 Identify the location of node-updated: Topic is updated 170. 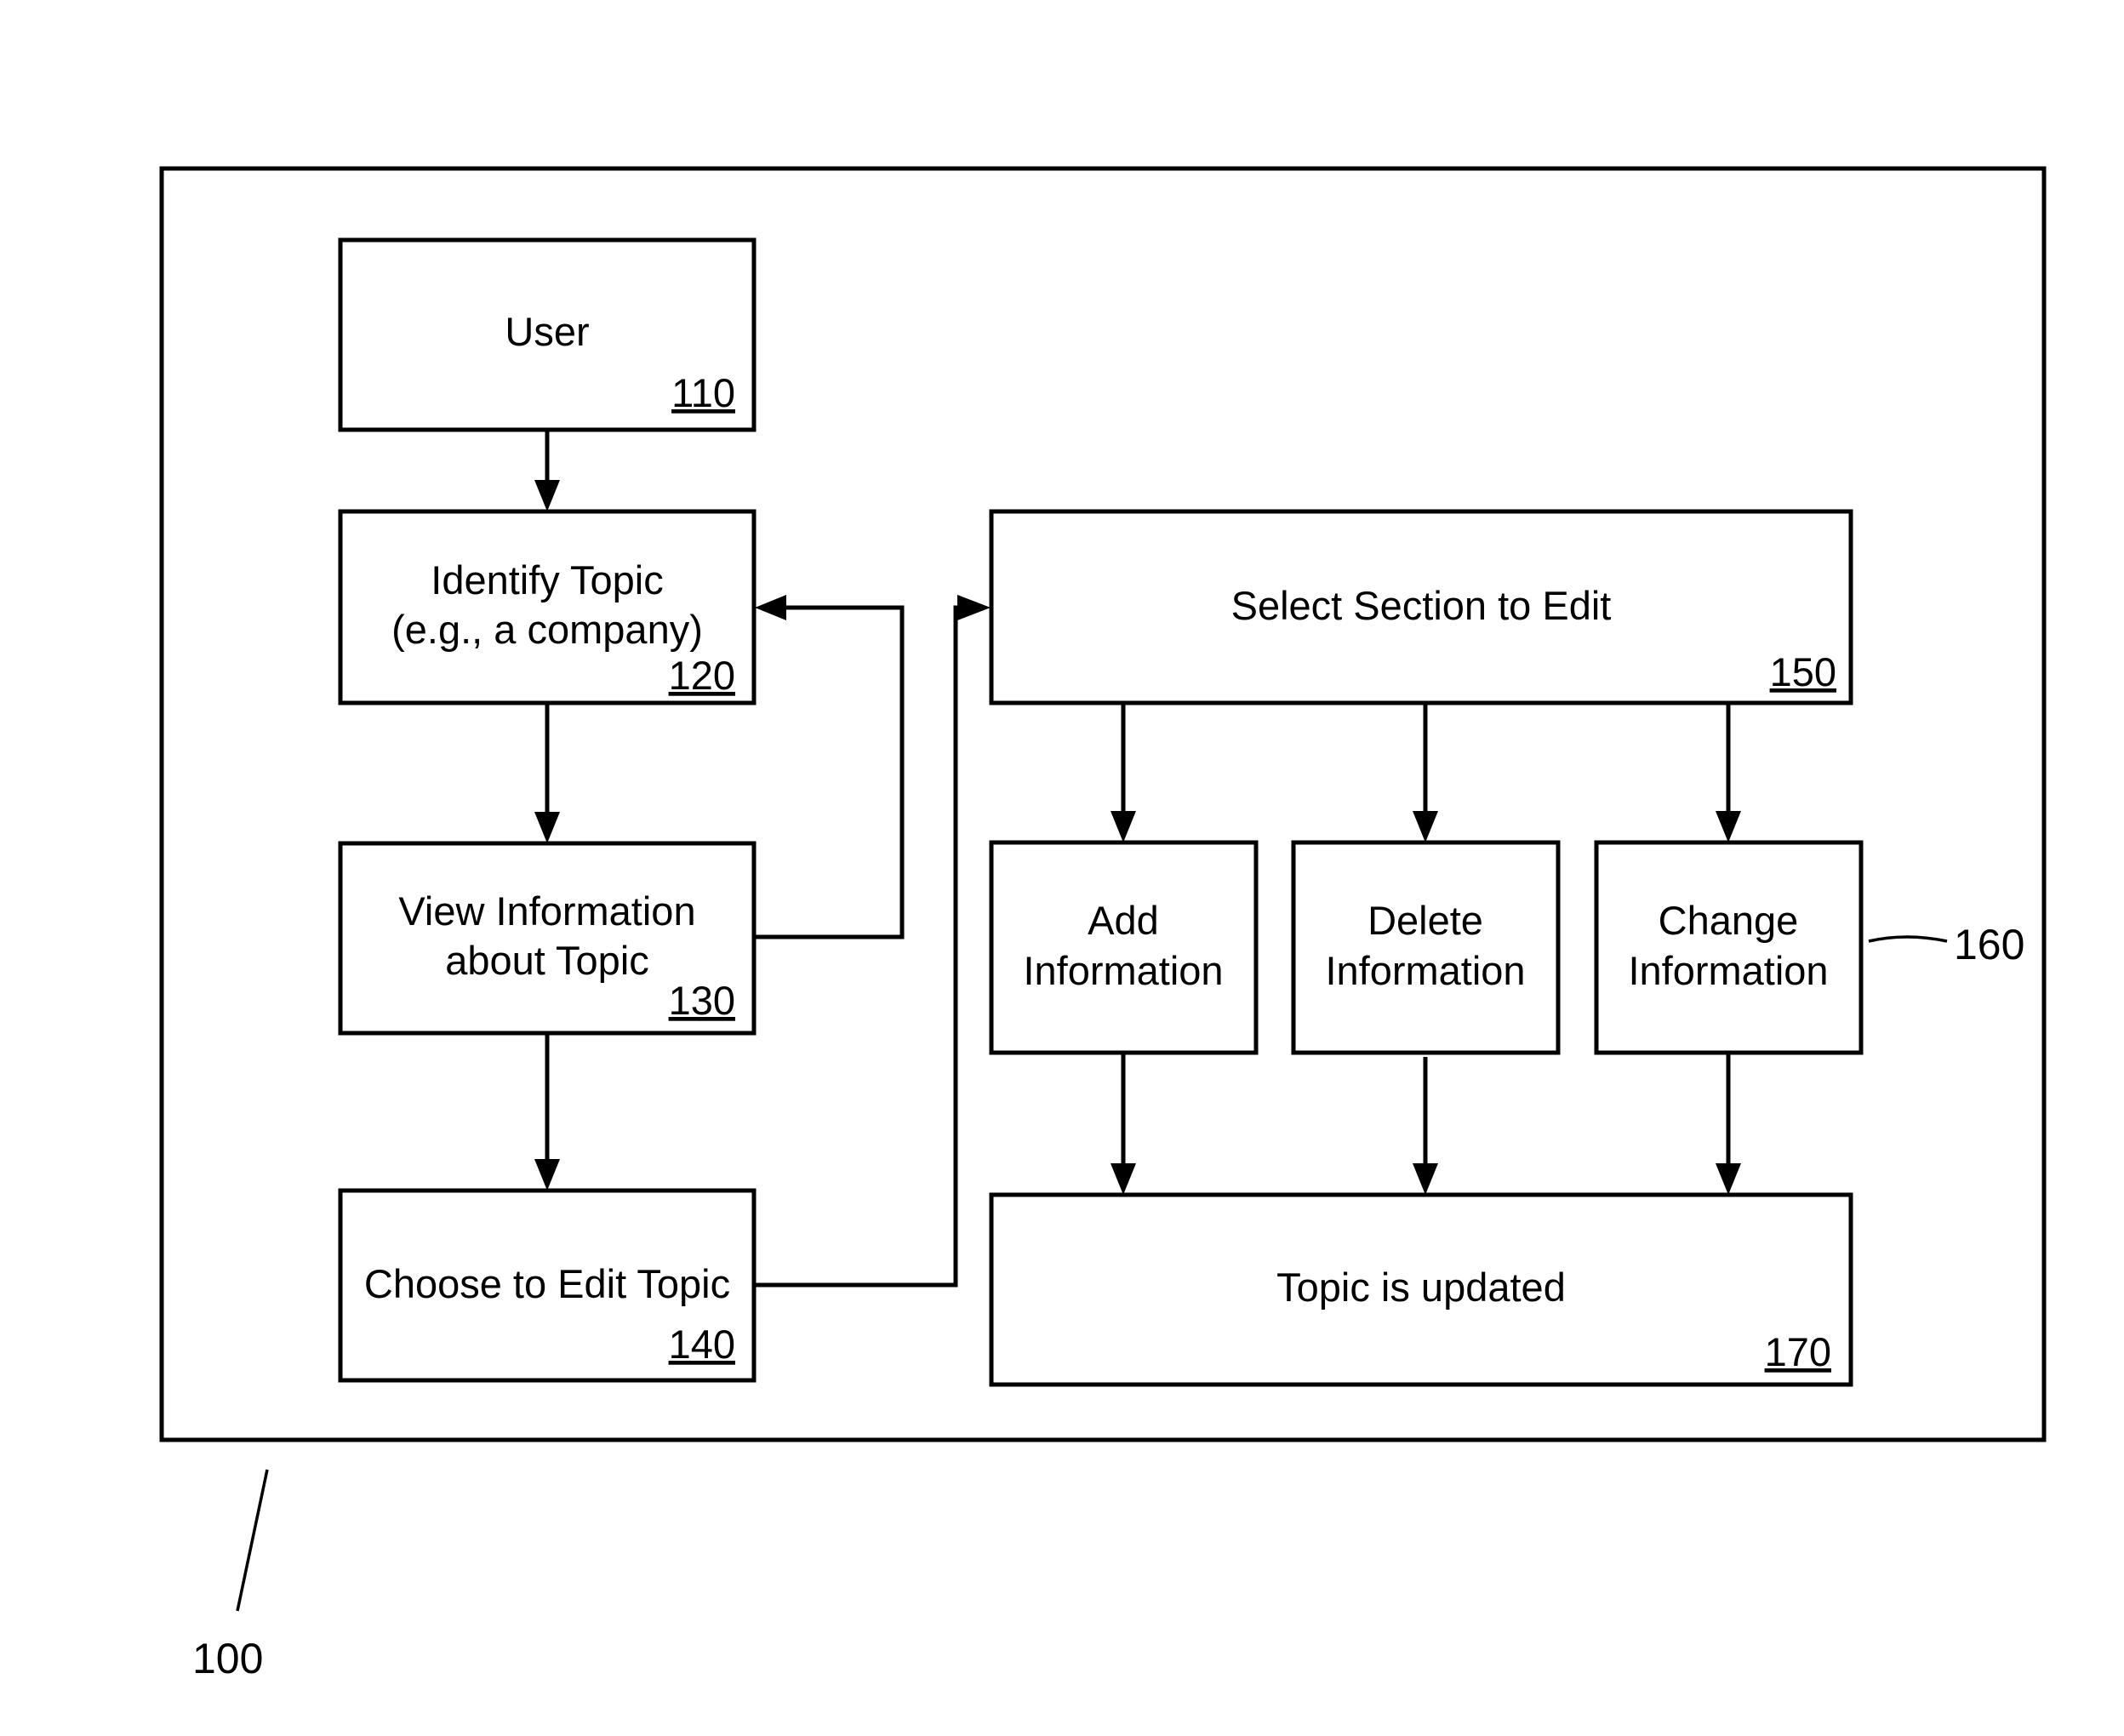
(1421, 1289).